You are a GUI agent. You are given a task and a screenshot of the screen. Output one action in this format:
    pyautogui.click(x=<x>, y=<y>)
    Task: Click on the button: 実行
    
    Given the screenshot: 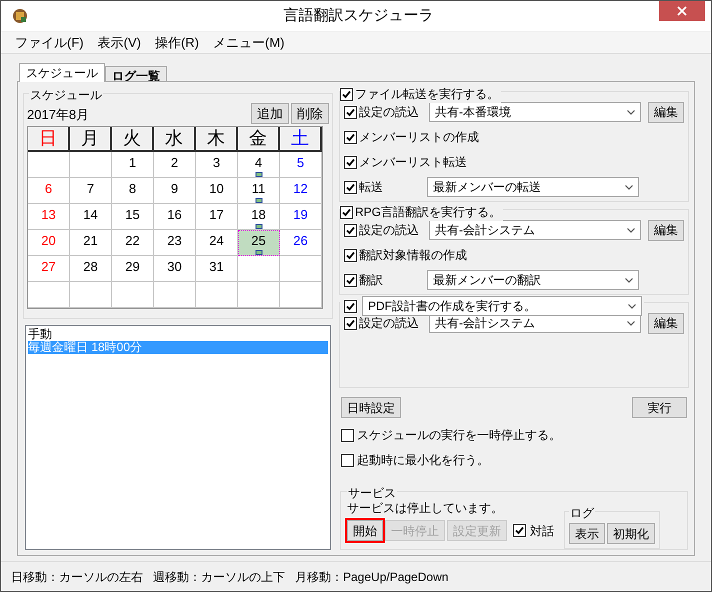 What is the action you would take?
    pyautogui.click(x=659, y=407)
    